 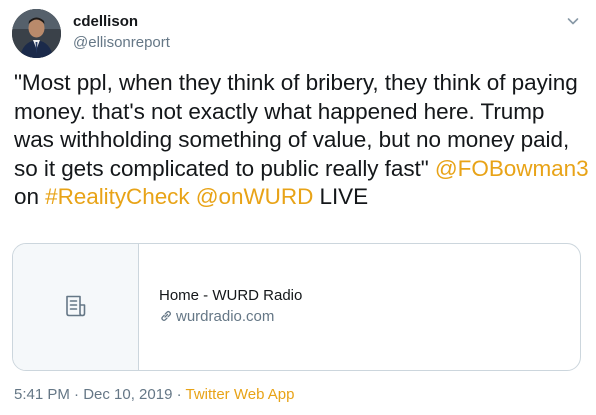 I want to click on card-title: Home - WURD Radio, so click(x=231, y=295).